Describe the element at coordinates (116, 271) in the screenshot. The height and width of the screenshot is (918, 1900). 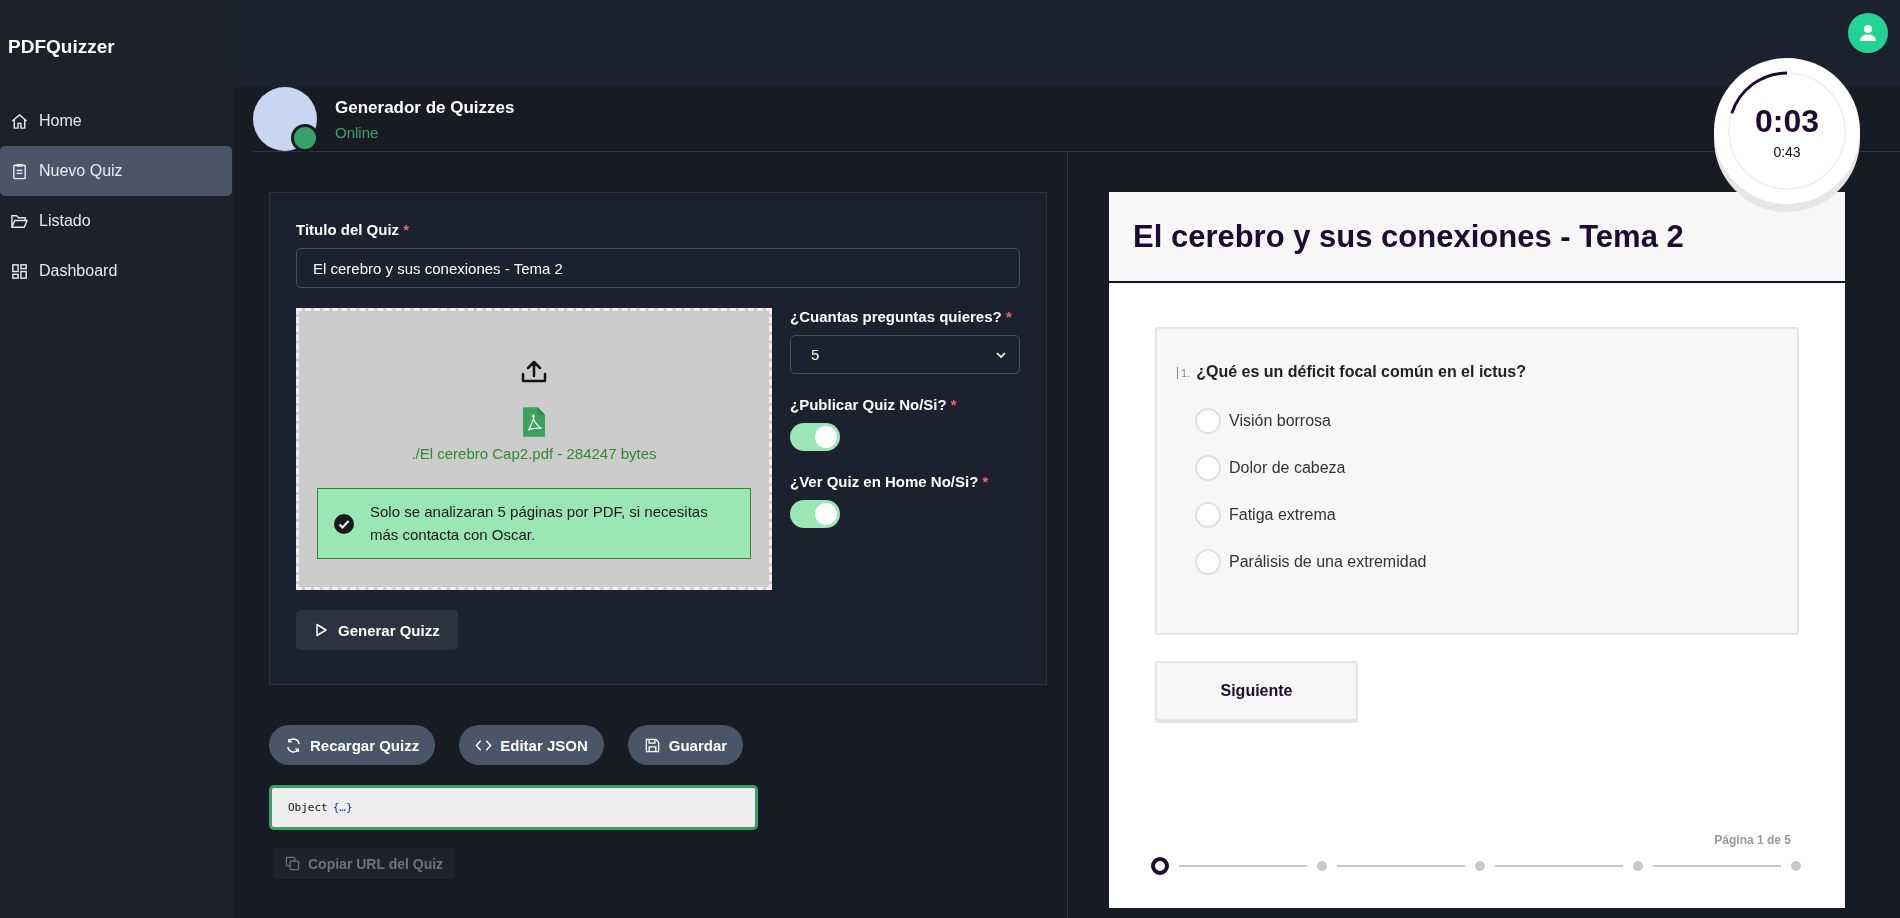
I see `sidebar-item: Dashboard` at that location.